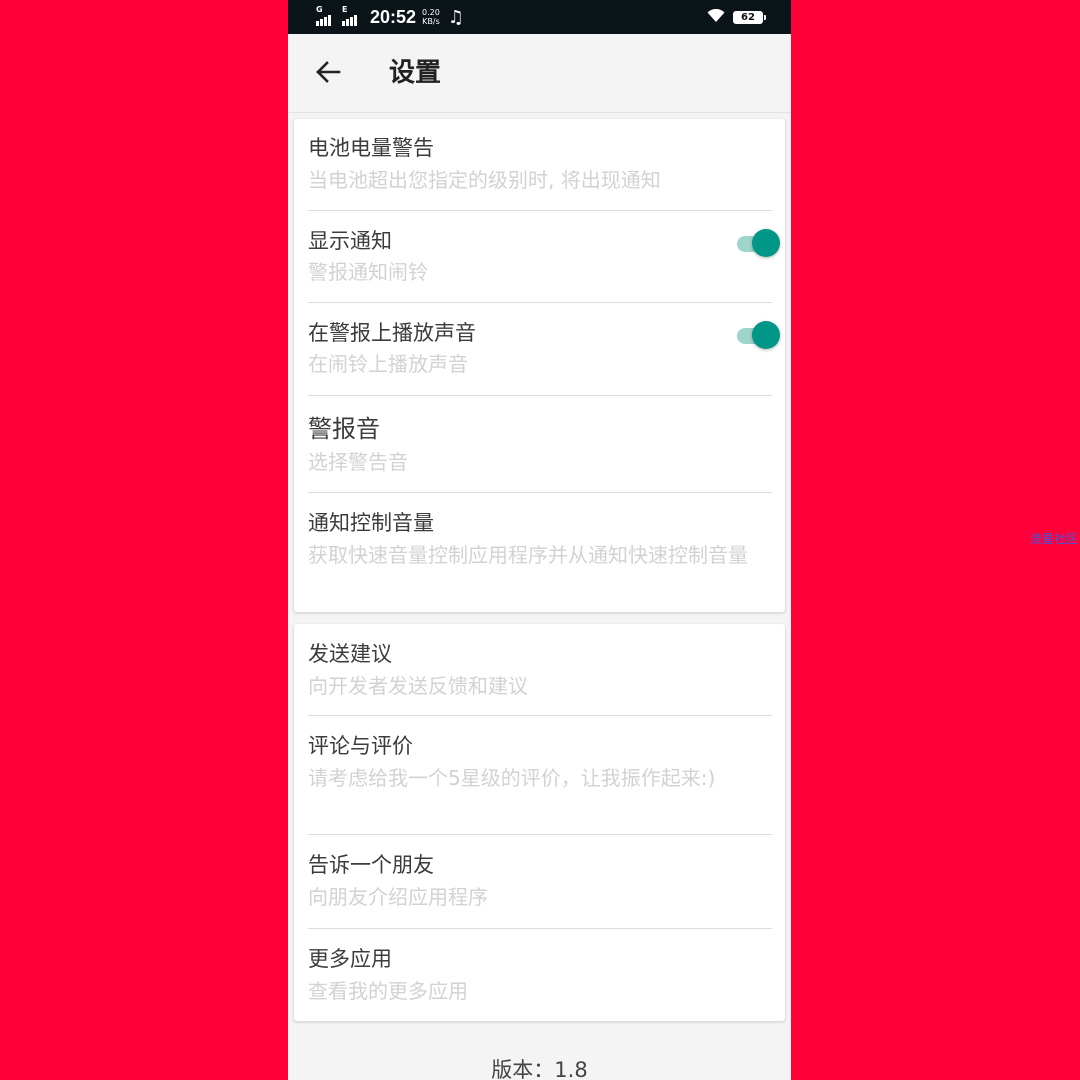 This screenshot has width=1080, height=1080. Describe the element at coordinates (539, 349) in the screenshot. I see `setting-play-sound: 在警报上播放声音 在闹铃上播放声音` at that location.